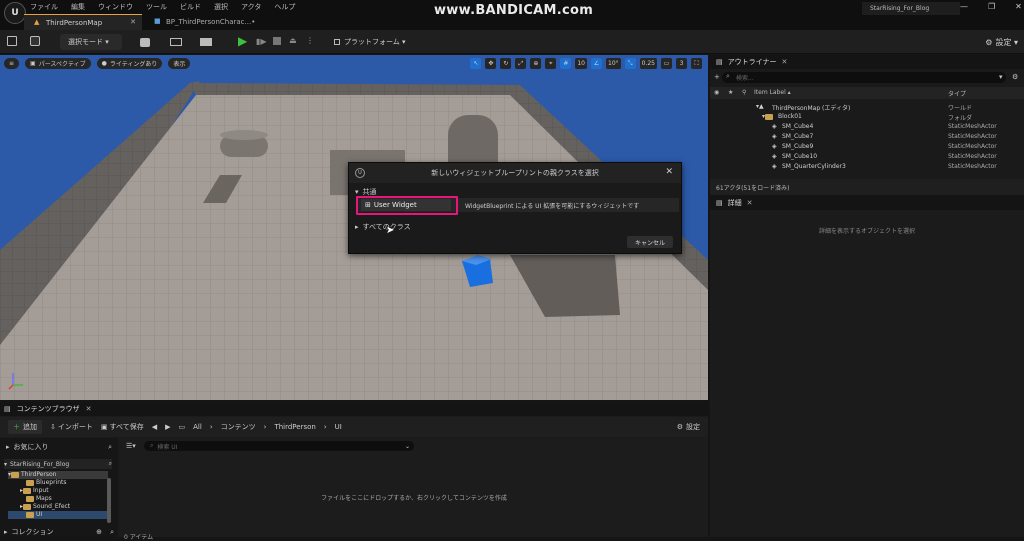  Describe the element at coordinates (35, 41) in the screenshot. I see `source-control-icon` at that location.